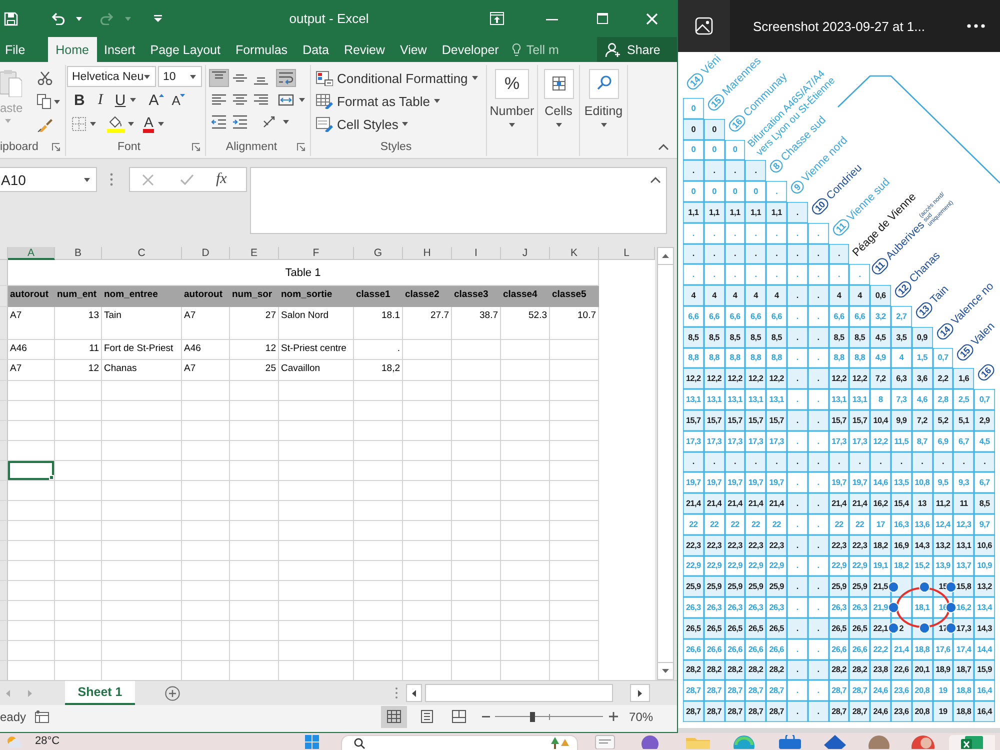 The image size is (1000, 750). What do you see at coordinates (148, 124) in the screenshot?
I see `font-color-button: A` at bounding box center [148, 124].